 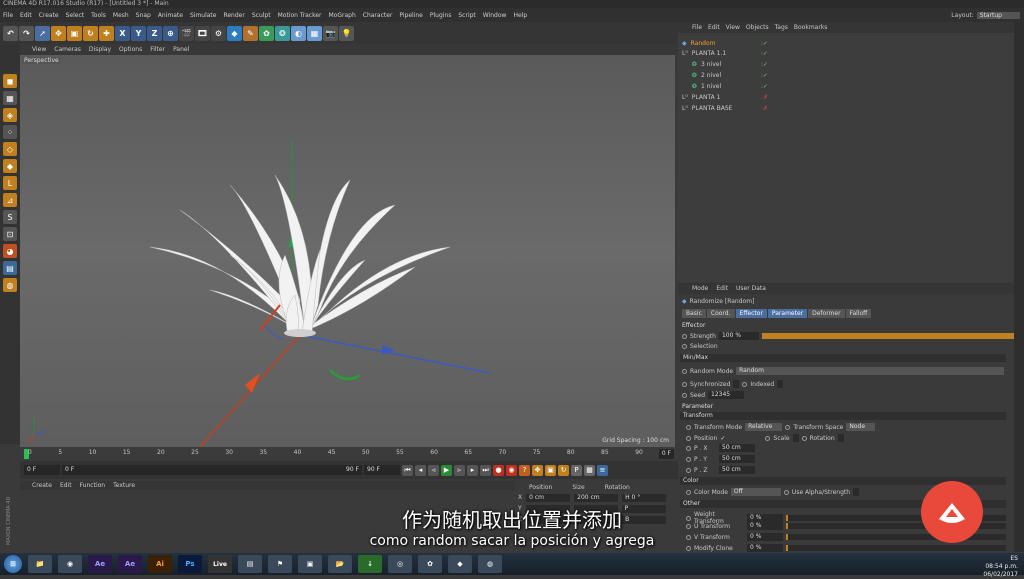 What do you see at coordinates (233, 15) in the screenshot?
I see `menu-render: Render` at bounding box center [233, 15].